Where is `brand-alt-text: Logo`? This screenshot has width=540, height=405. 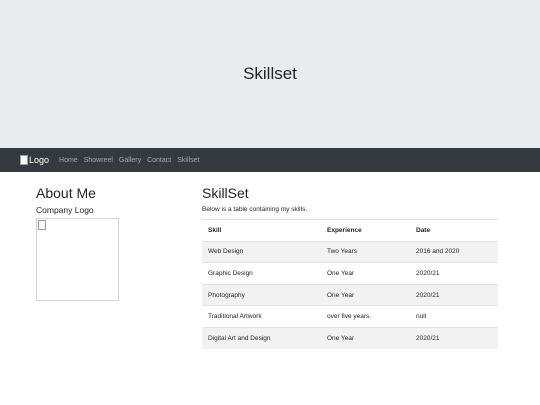 brand-alt-text: Logo is located at coordinates (39, 160).